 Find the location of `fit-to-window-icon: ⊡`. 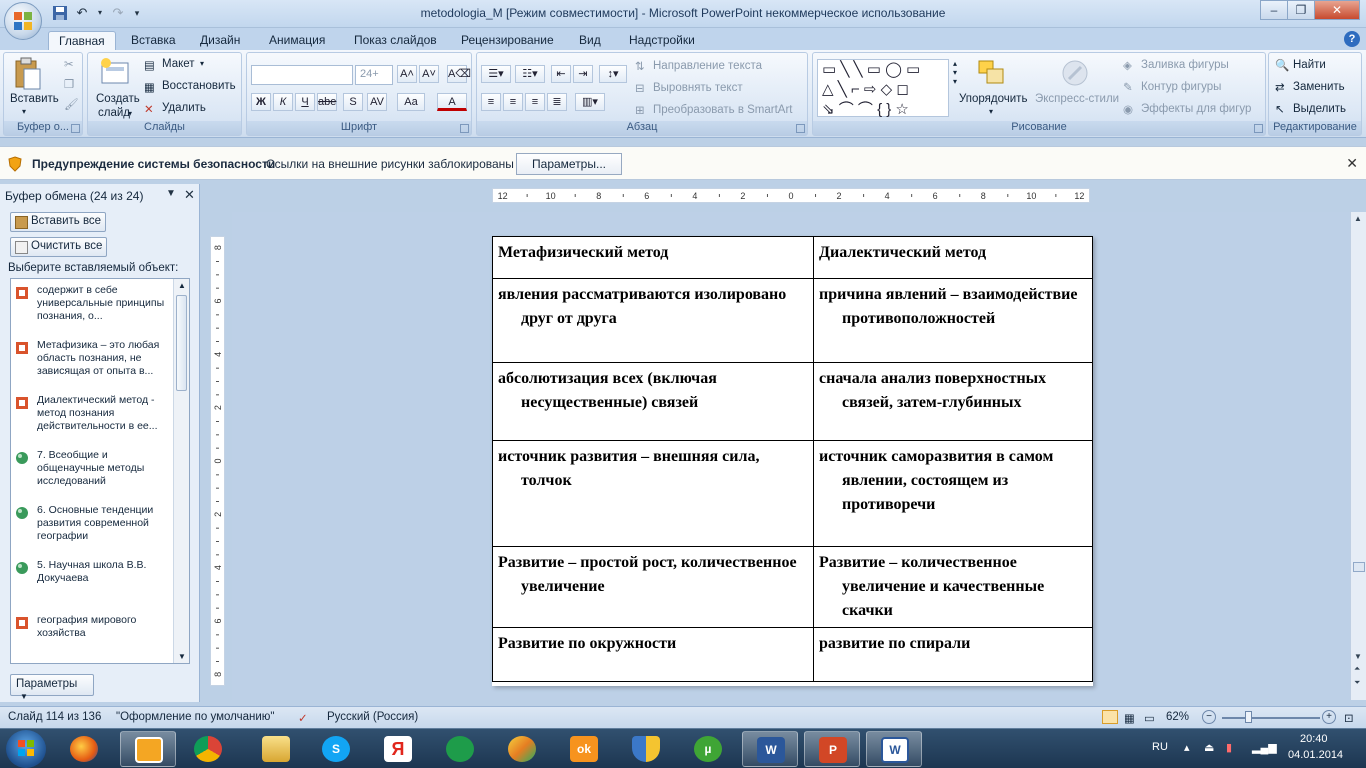

fit-to-window-icon: ⊡ is located at coordinates (1349, 718).